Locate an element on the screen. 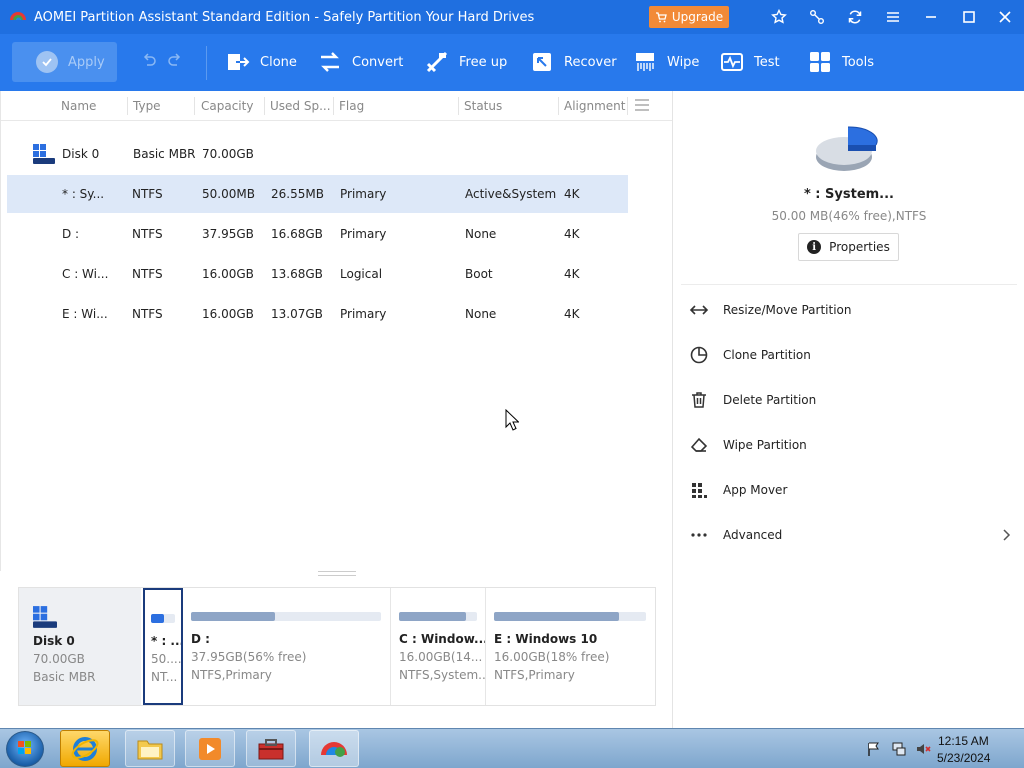  chevron-right-icon is located at coordinates (1007, 535).